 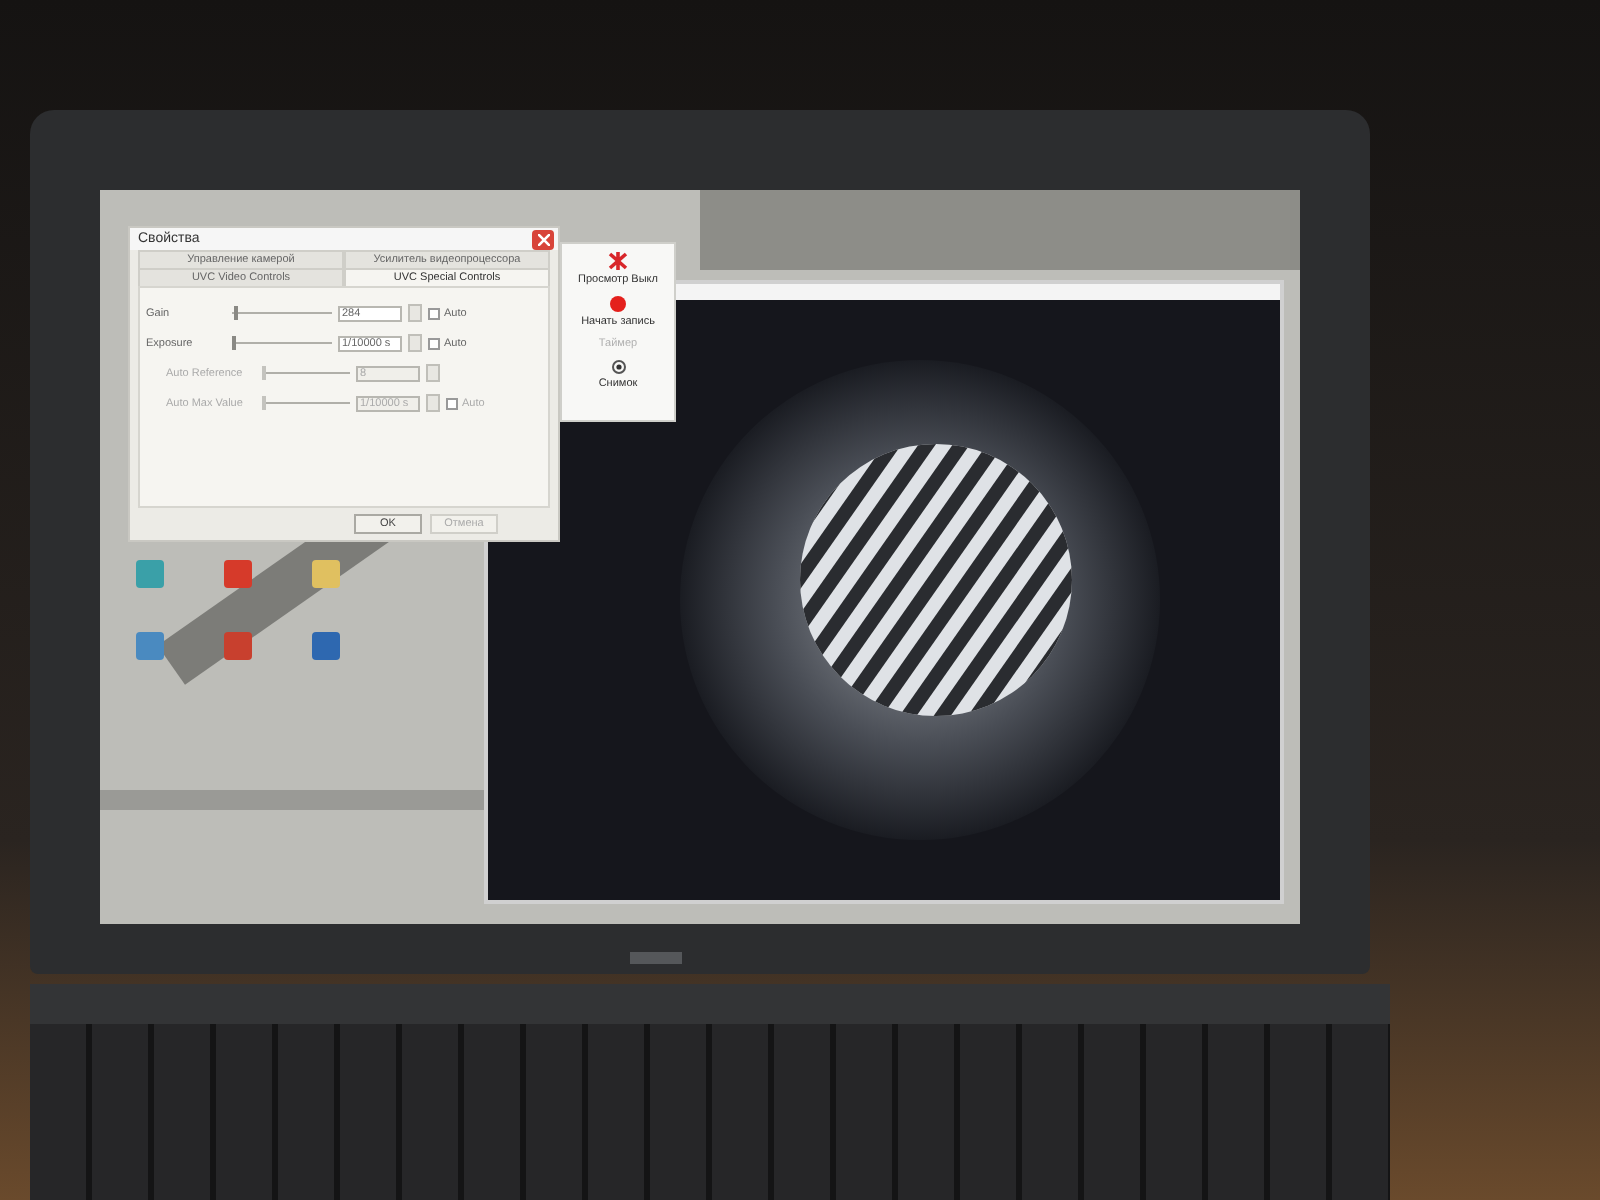 I want to click on close-button, so click(x=543, y=239).